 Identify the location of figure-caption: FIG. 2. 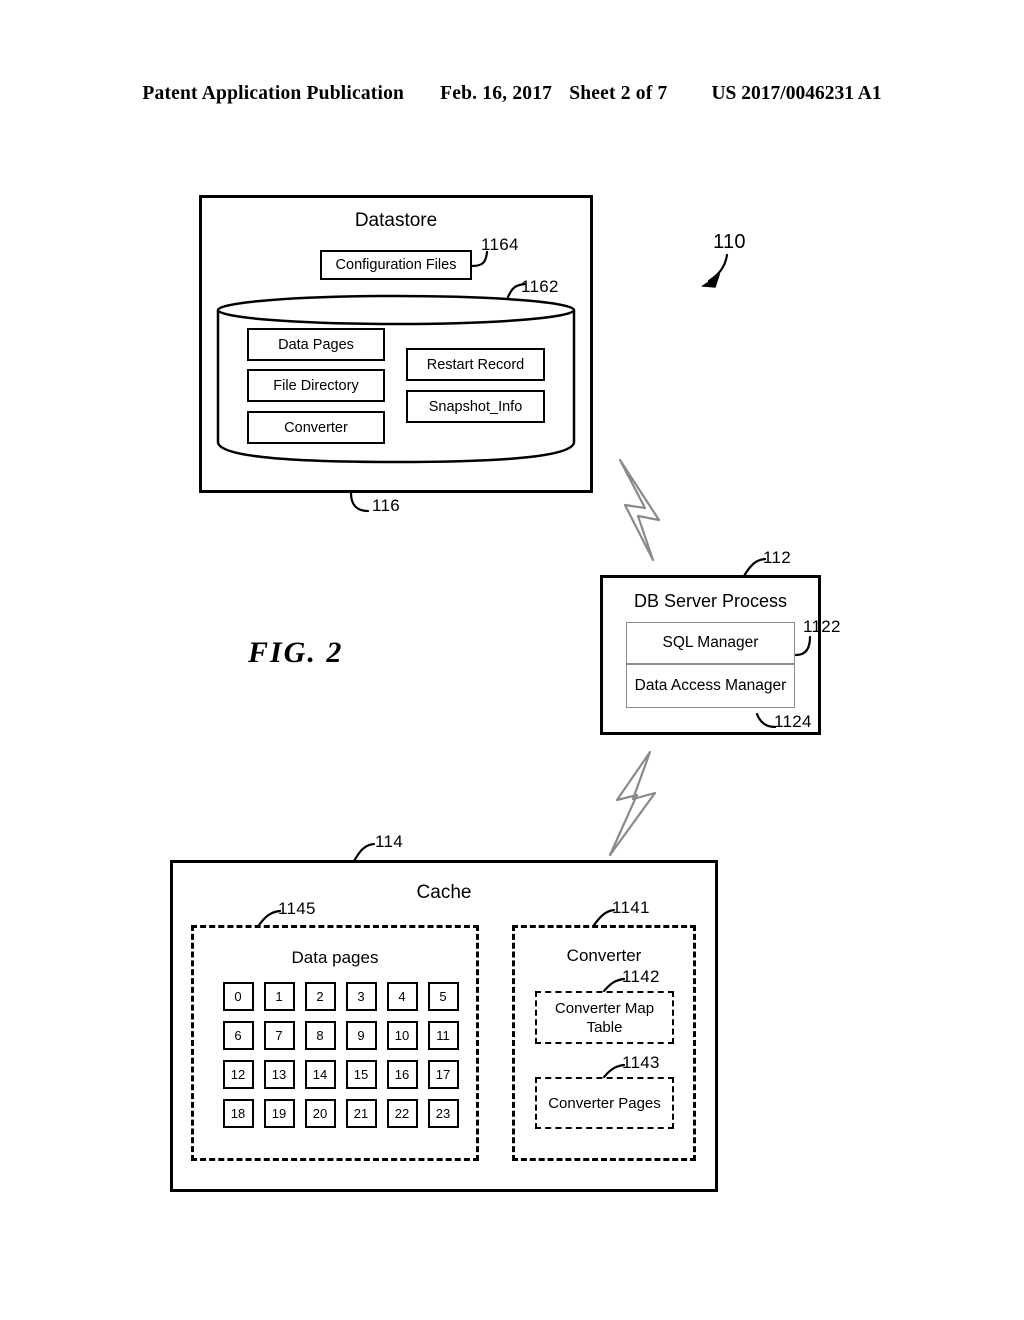
(296, 652).